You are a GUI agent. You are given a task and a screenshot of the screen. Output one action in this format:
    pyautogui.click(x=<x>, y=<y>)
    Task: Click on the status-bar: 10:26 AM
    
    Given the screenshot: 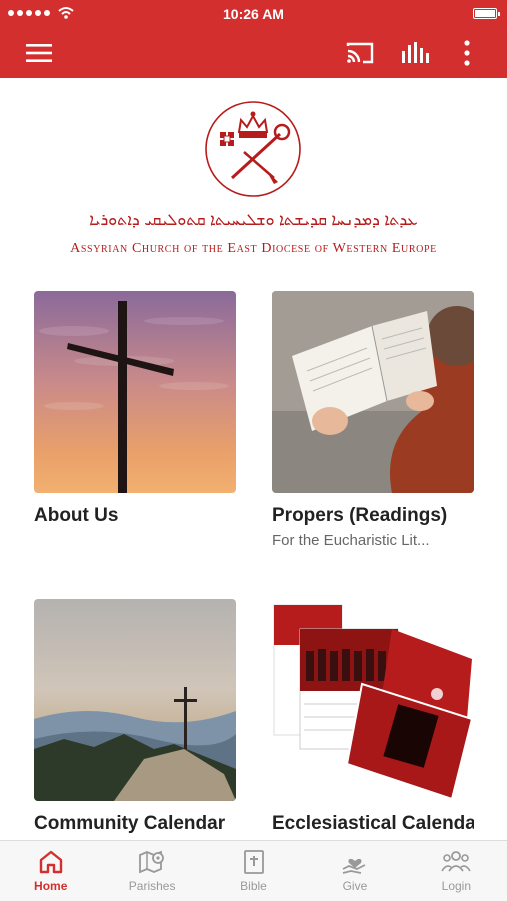 What is the action you would take?
    pyautogui.click(x=253, y=14)
    